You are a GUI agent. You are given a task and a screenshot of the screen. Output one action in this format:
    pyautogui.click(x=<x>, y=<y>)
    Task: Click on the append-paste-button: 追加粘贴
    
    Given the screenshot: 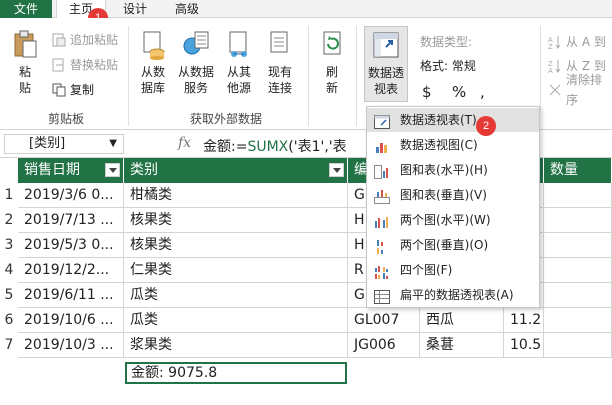 What is the action you would take?
    pyautogui.click(x=85, y=40)
    